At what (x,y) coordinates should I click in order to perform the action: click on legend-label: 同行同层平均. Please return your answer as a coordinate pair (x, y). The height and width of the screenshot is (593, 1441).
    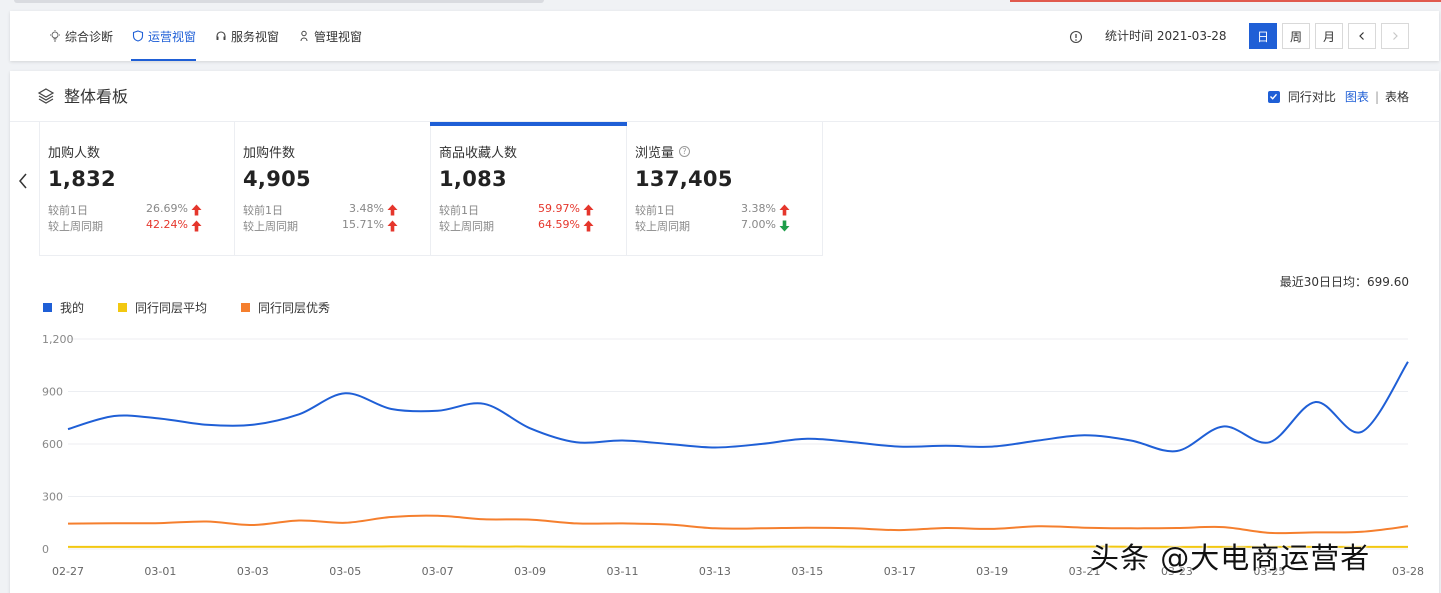
    Looking at the image, I should click on (171, 308).